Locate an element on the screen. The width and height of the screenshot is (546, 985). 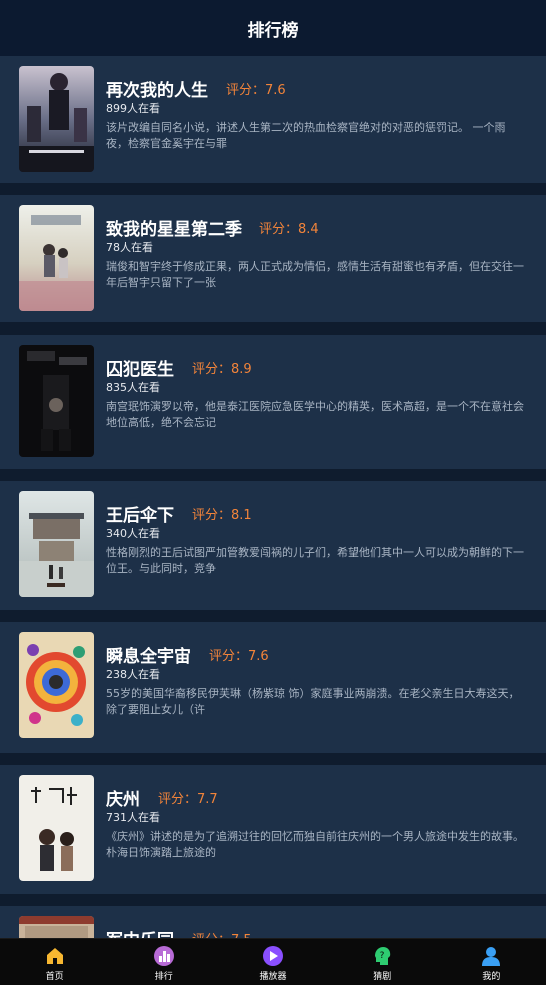
bottom-tab-bar: 首页 排行 播放器 ? 猜剧 我的 is located at coordinates (273, 961).